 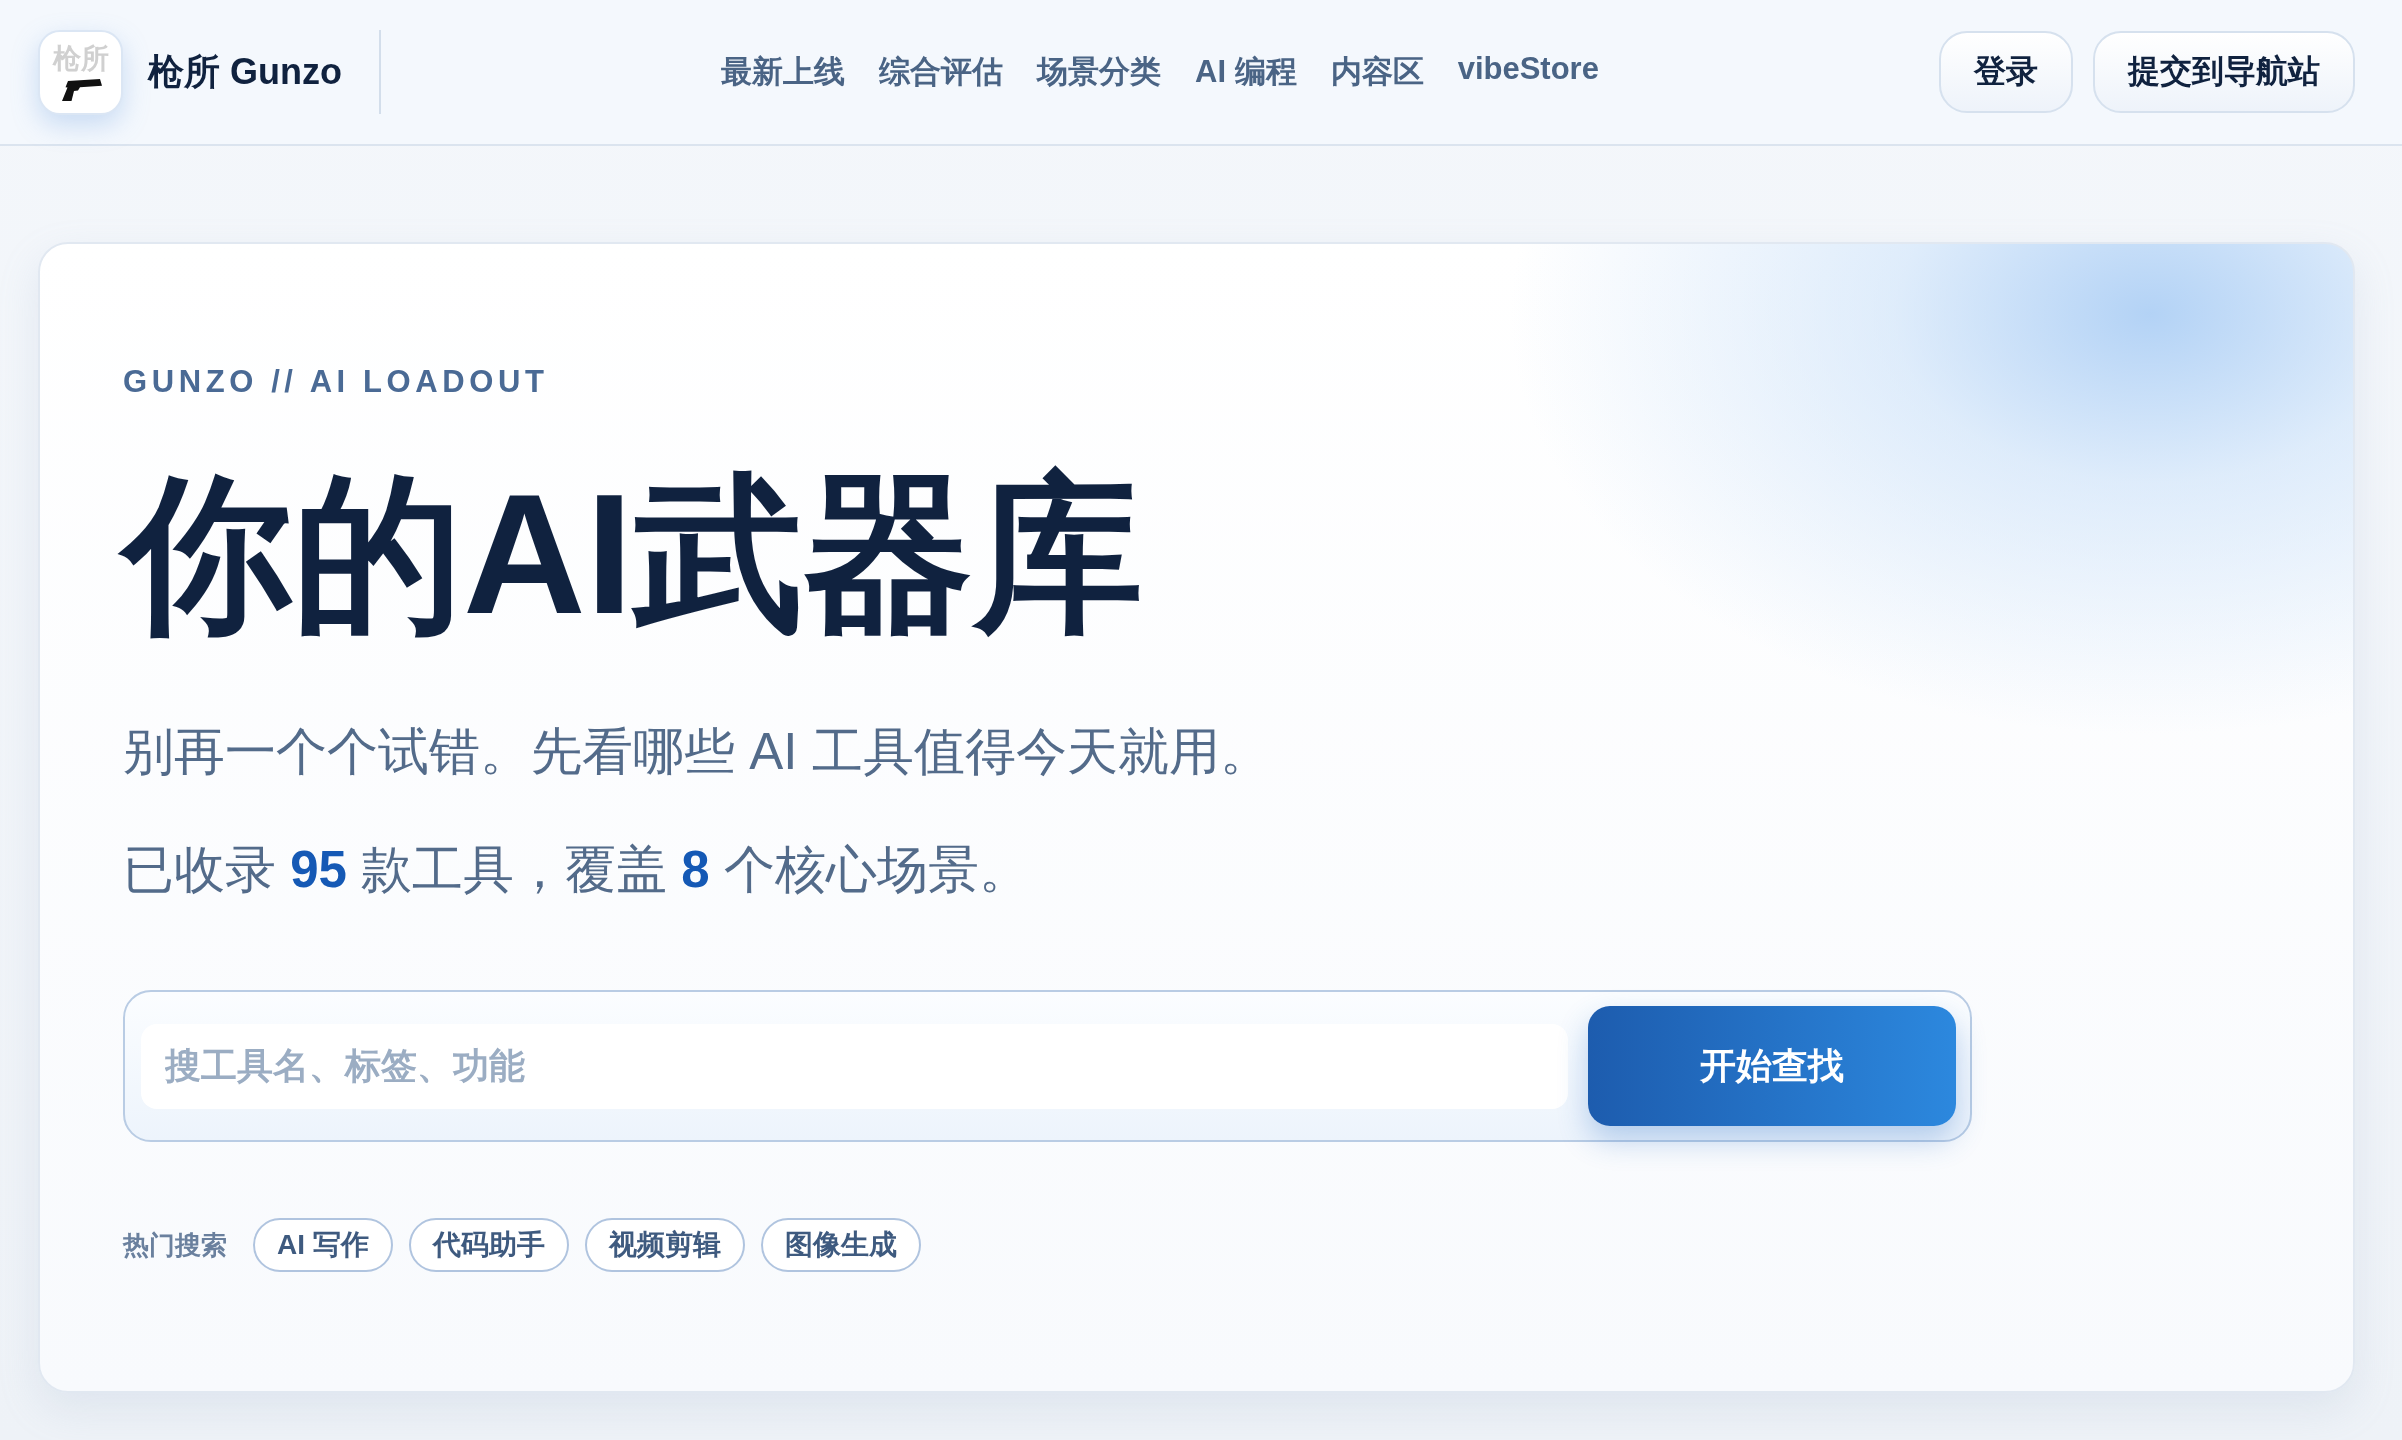 I want to click on search-tag: AI 写作, so click(x=323, y=1245).